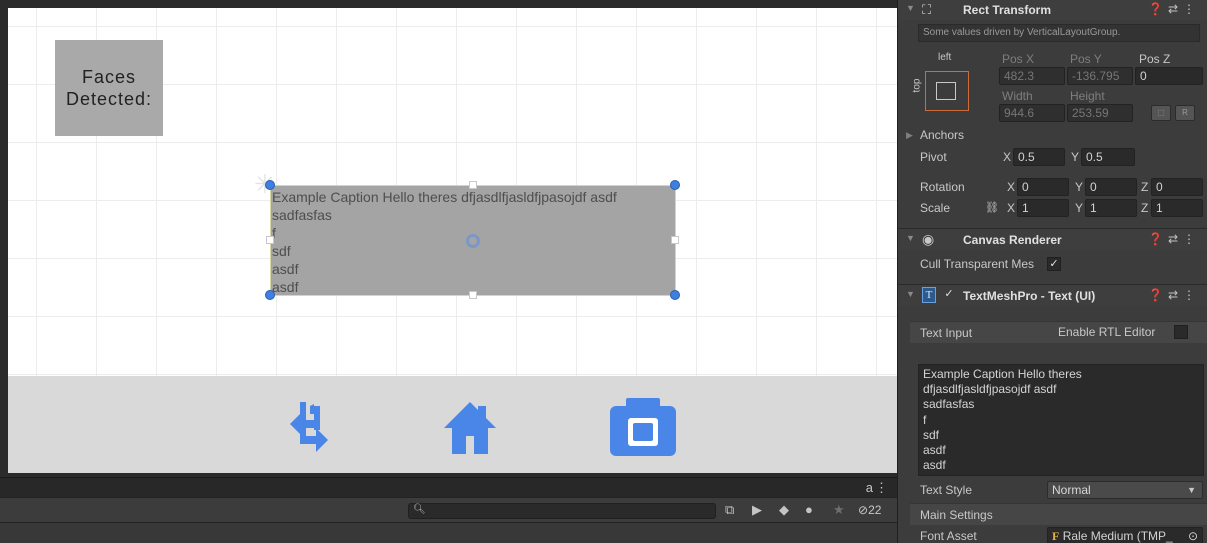  What do you see at coordinates (1111, 208) in the screenshot?
I see `scale-y-field: 1` at bounding box center [1111, 208].